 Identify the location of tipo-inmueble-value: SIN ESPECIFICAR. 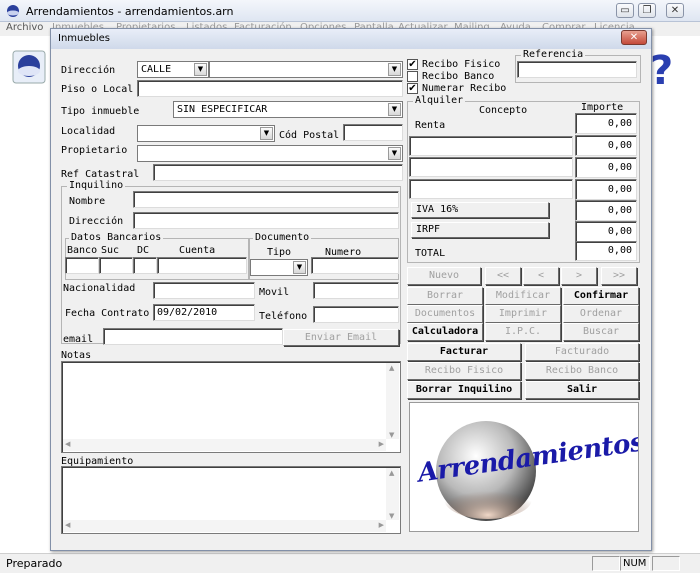
(222, 109).